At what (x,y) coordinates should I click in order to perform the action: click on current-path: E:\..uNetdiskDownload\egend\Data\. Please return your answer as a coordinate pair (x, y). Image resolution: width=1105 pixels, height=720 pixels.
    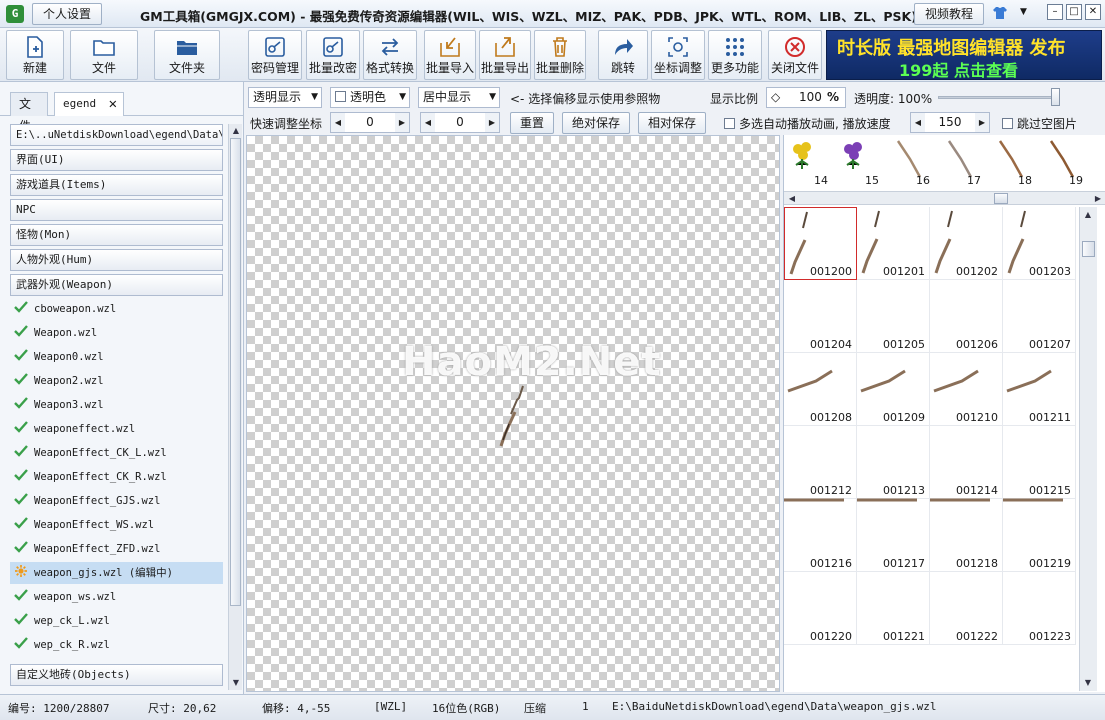
    Looking at the image, I should click on (116, 135).